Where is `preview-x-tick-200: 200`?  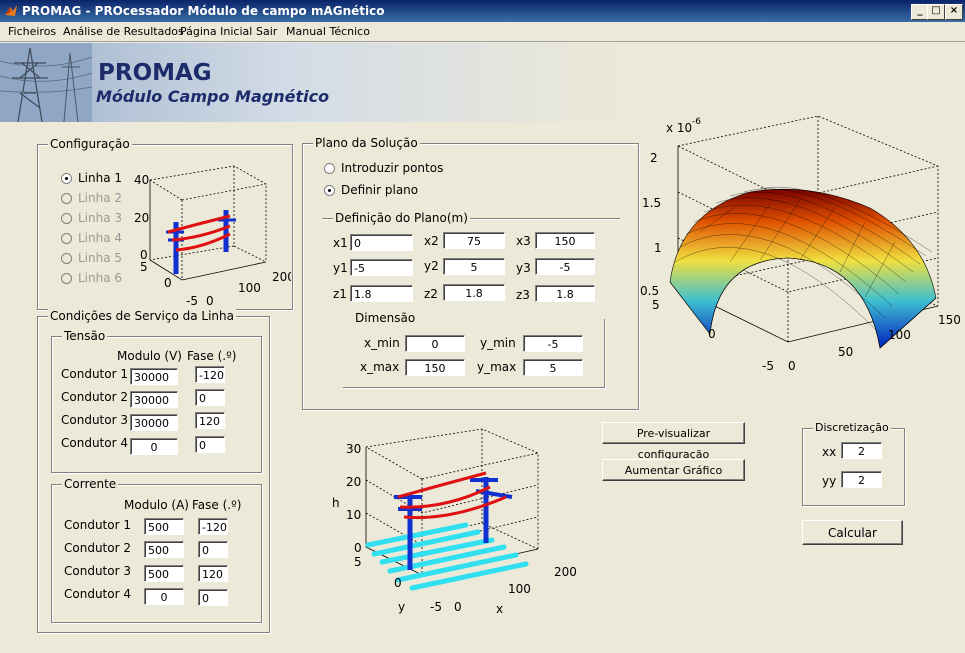 preview-x-tick-200: 200 is located at coordinates (565, 572).